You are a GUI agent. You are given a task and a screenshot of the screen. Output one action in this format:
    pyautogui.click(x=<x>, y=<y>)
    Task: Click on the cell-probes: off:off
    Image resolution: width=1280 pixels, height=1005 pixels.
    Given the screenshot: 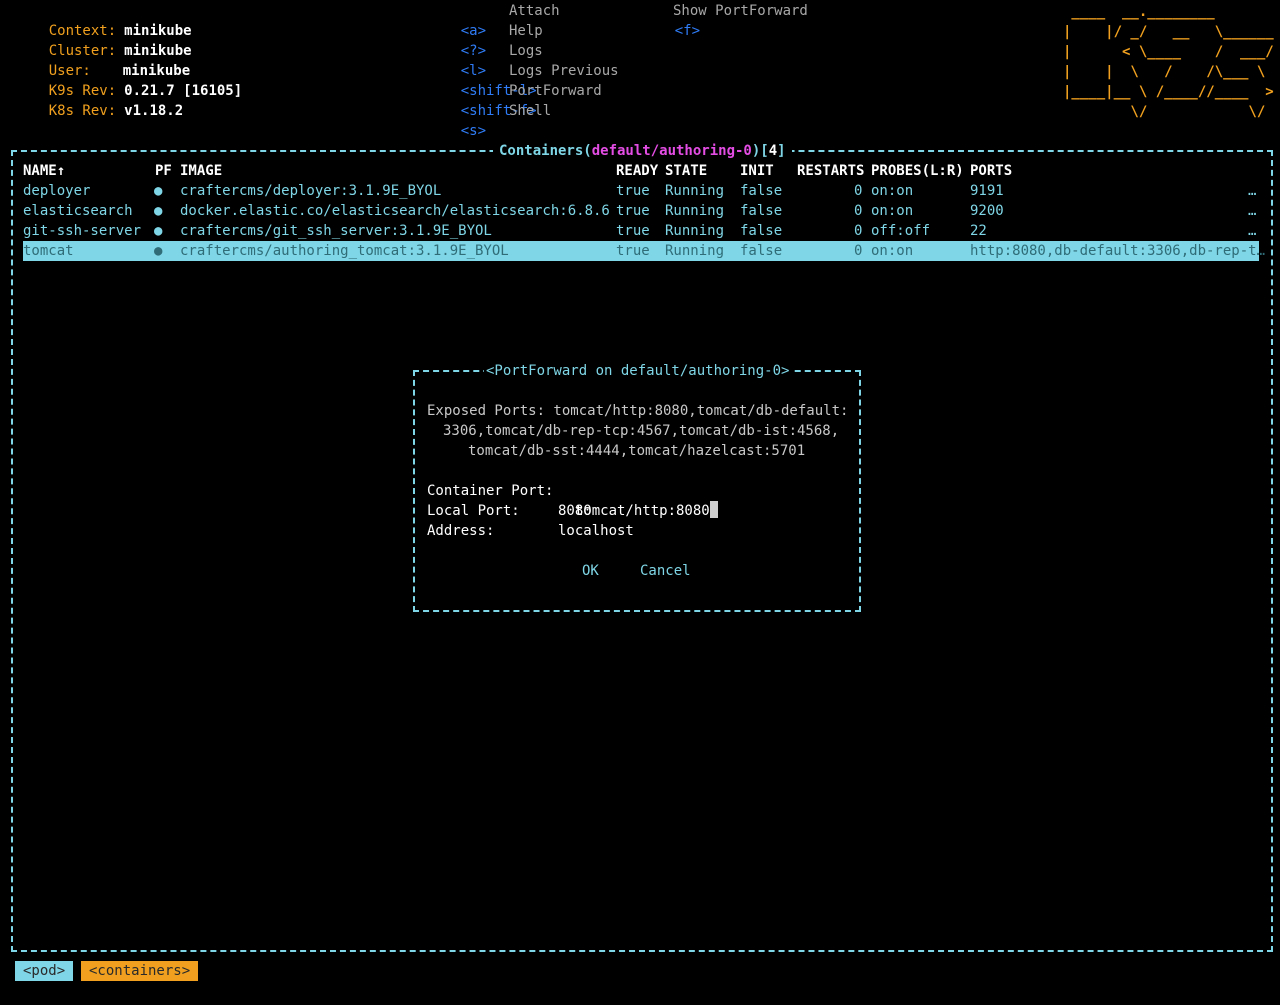 What is the action you would take?
    pyautogui.click(x=901, y=231)
    